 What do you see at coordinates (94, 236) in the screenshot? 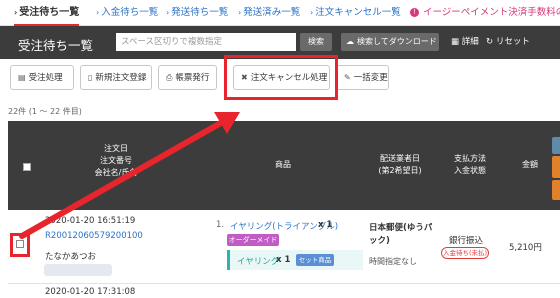
I see `order-number-link: R20012060579200100` at bounding box center [94, 236].